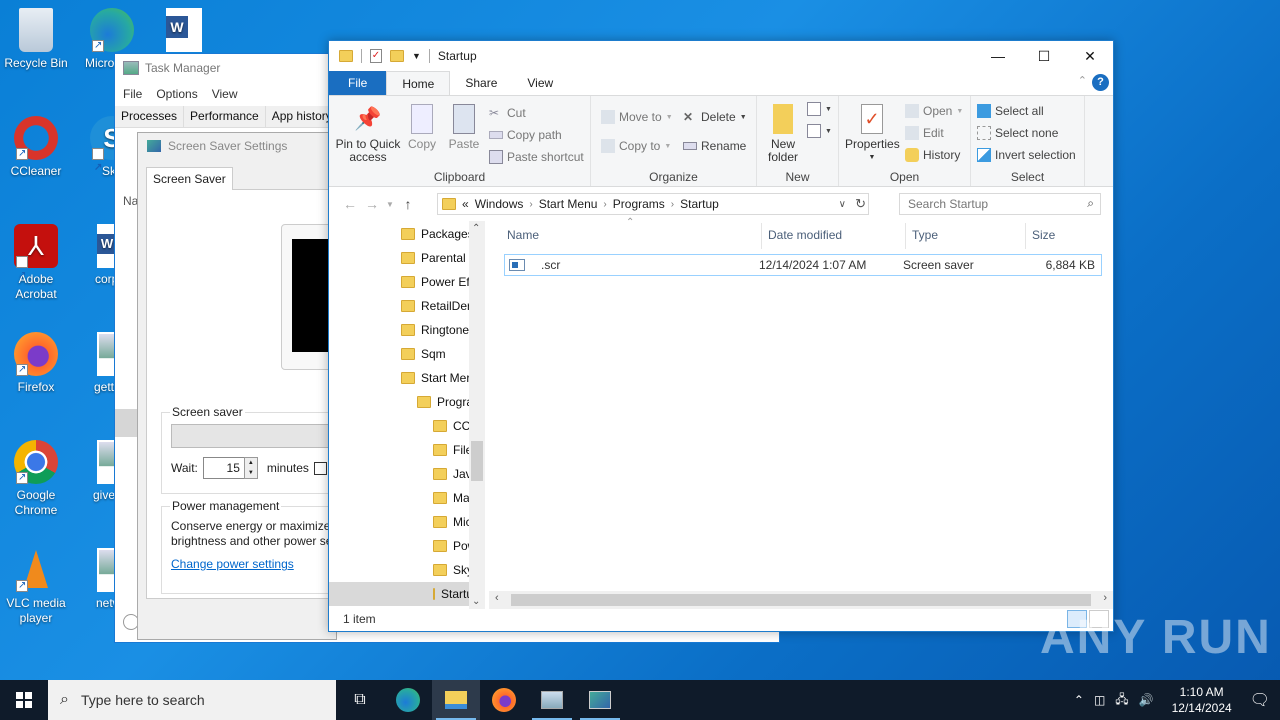  What do you see at coordinates (422, 127) in the screenshot?
I see `copy-button: Copy` at bounding box center [422, 127].